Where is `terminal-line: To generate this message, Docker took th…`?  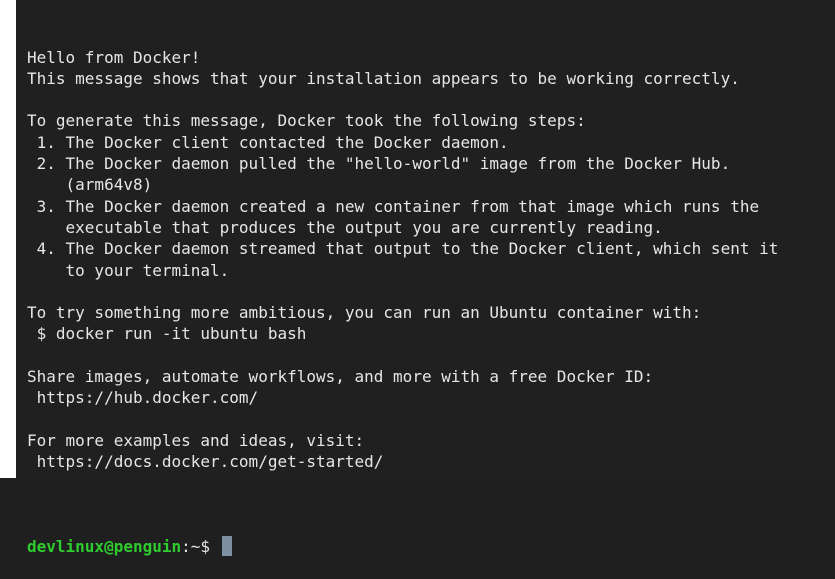
terminal-line: To generate this message, Docker took th… is located at coordinates (306, 121).